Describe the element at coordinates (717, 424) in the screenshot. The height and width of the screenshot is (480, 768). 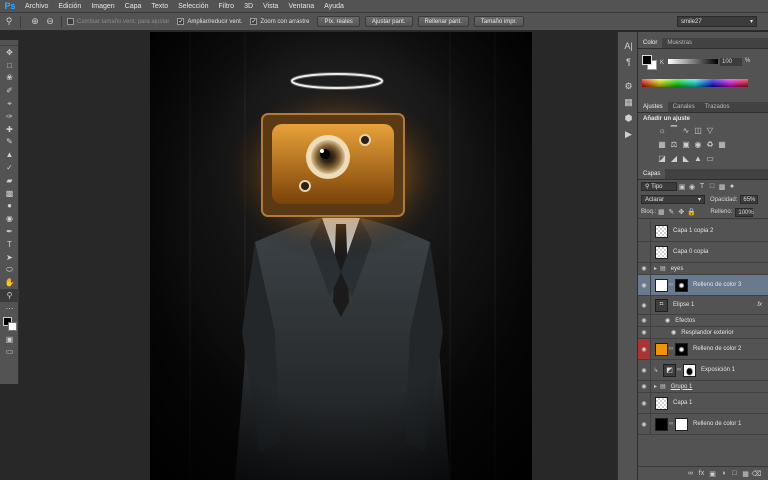
I see `layer-name: Relleno de color 1` at that location.